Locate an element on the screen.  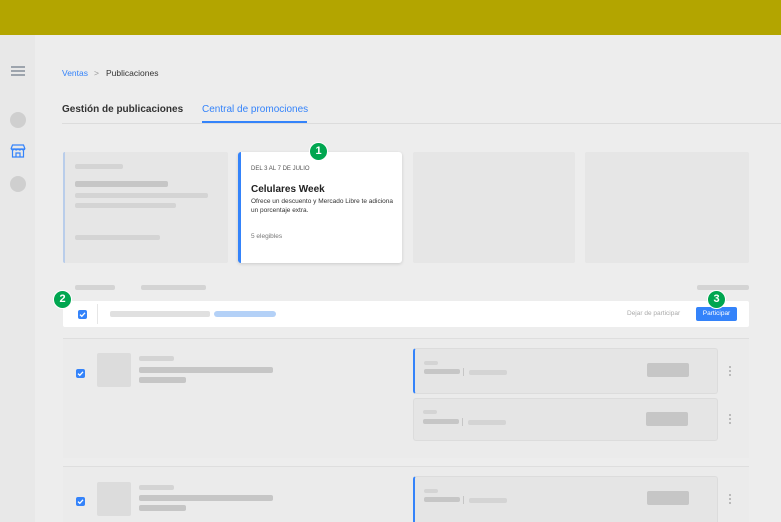
promo-date: DEL 3 AL 7 DE JULIO is located at coordinates (280, 169).